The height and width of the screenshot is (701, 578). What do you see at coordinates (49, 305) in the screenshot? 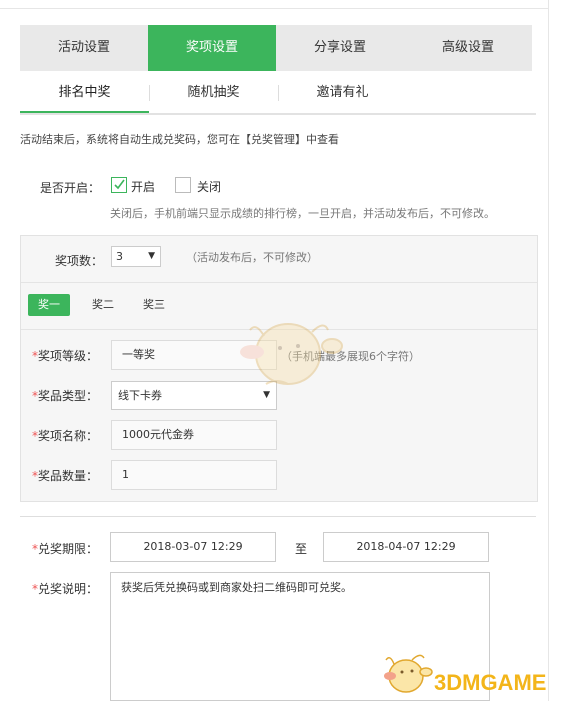
I see `prize-tab-1: 奖一` at bounding box center [49, 305].